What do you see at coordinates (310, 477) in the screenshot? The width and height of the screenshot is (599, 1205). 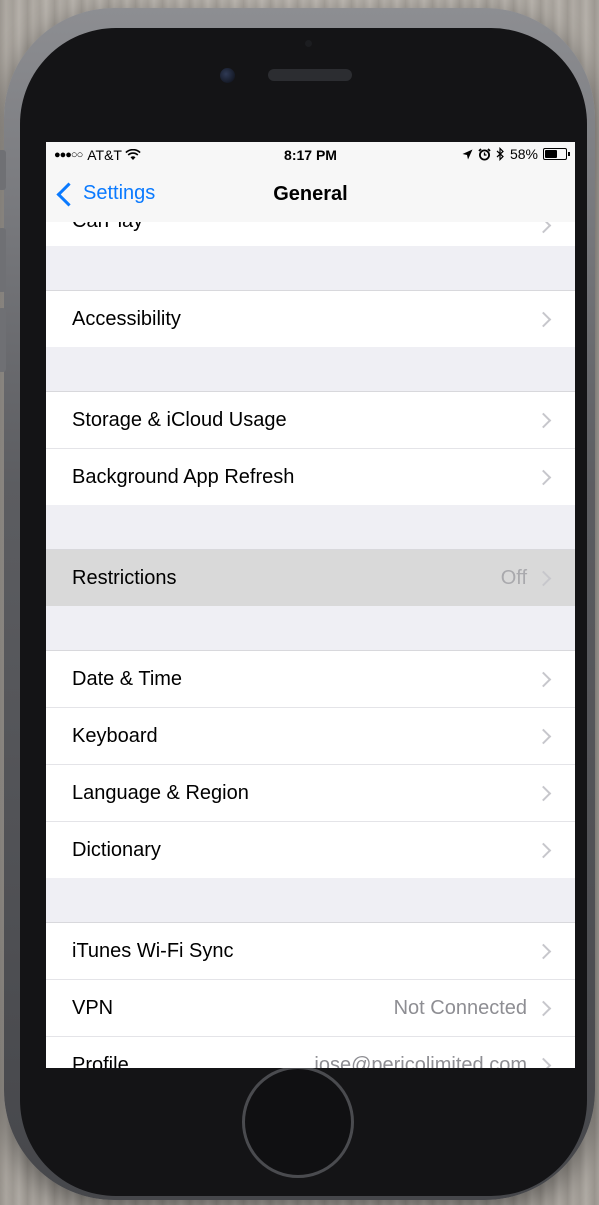 I see `settings-row-background-refresh: Background App Refresh` at bounding box center [310, 477].